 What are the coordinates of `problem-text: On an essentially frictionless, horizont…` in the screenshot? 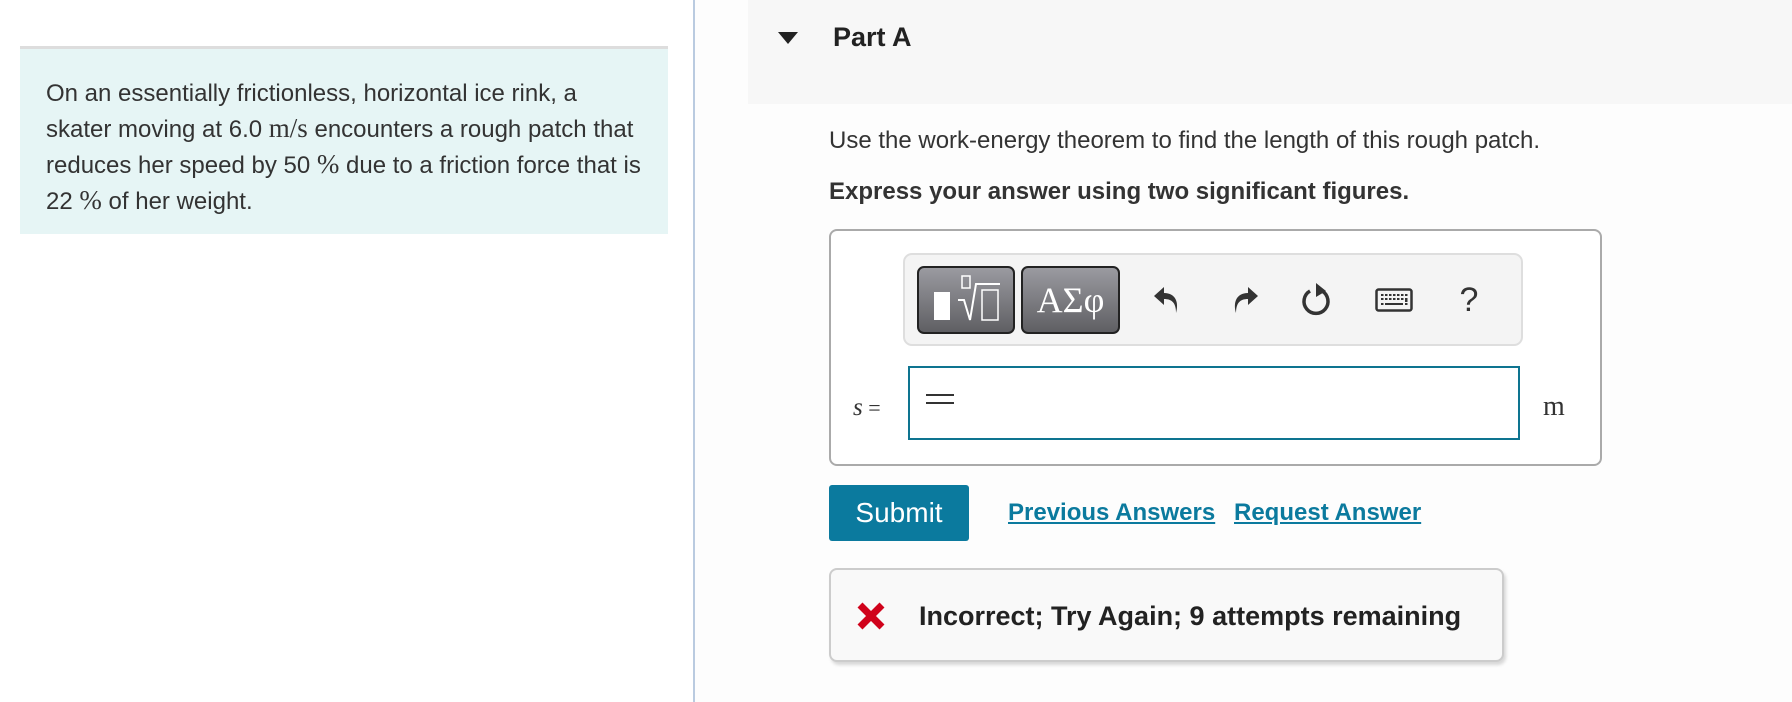 It's located at (343, 147).